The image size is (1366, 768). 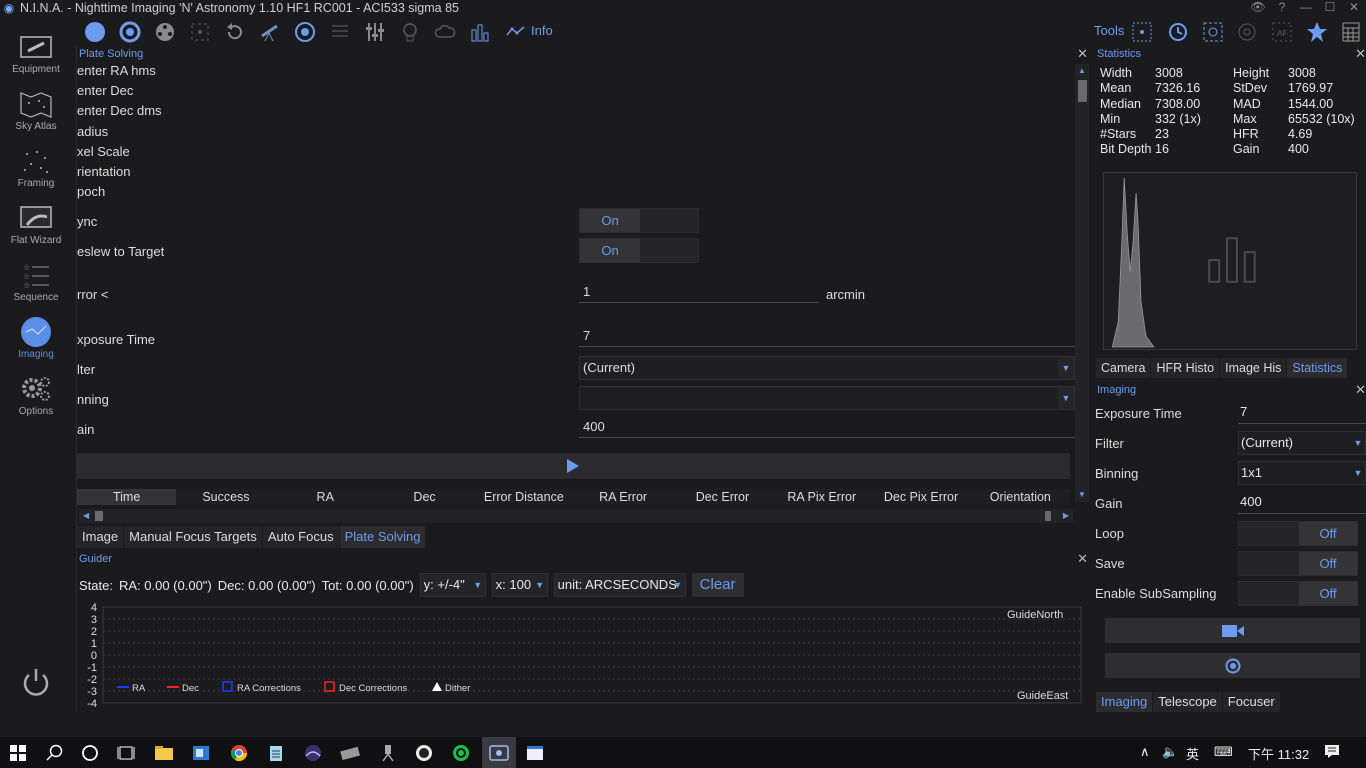 I want to click on tab-manual-focus-targets: Manual Focus Targets, so click(x=193, y=537).